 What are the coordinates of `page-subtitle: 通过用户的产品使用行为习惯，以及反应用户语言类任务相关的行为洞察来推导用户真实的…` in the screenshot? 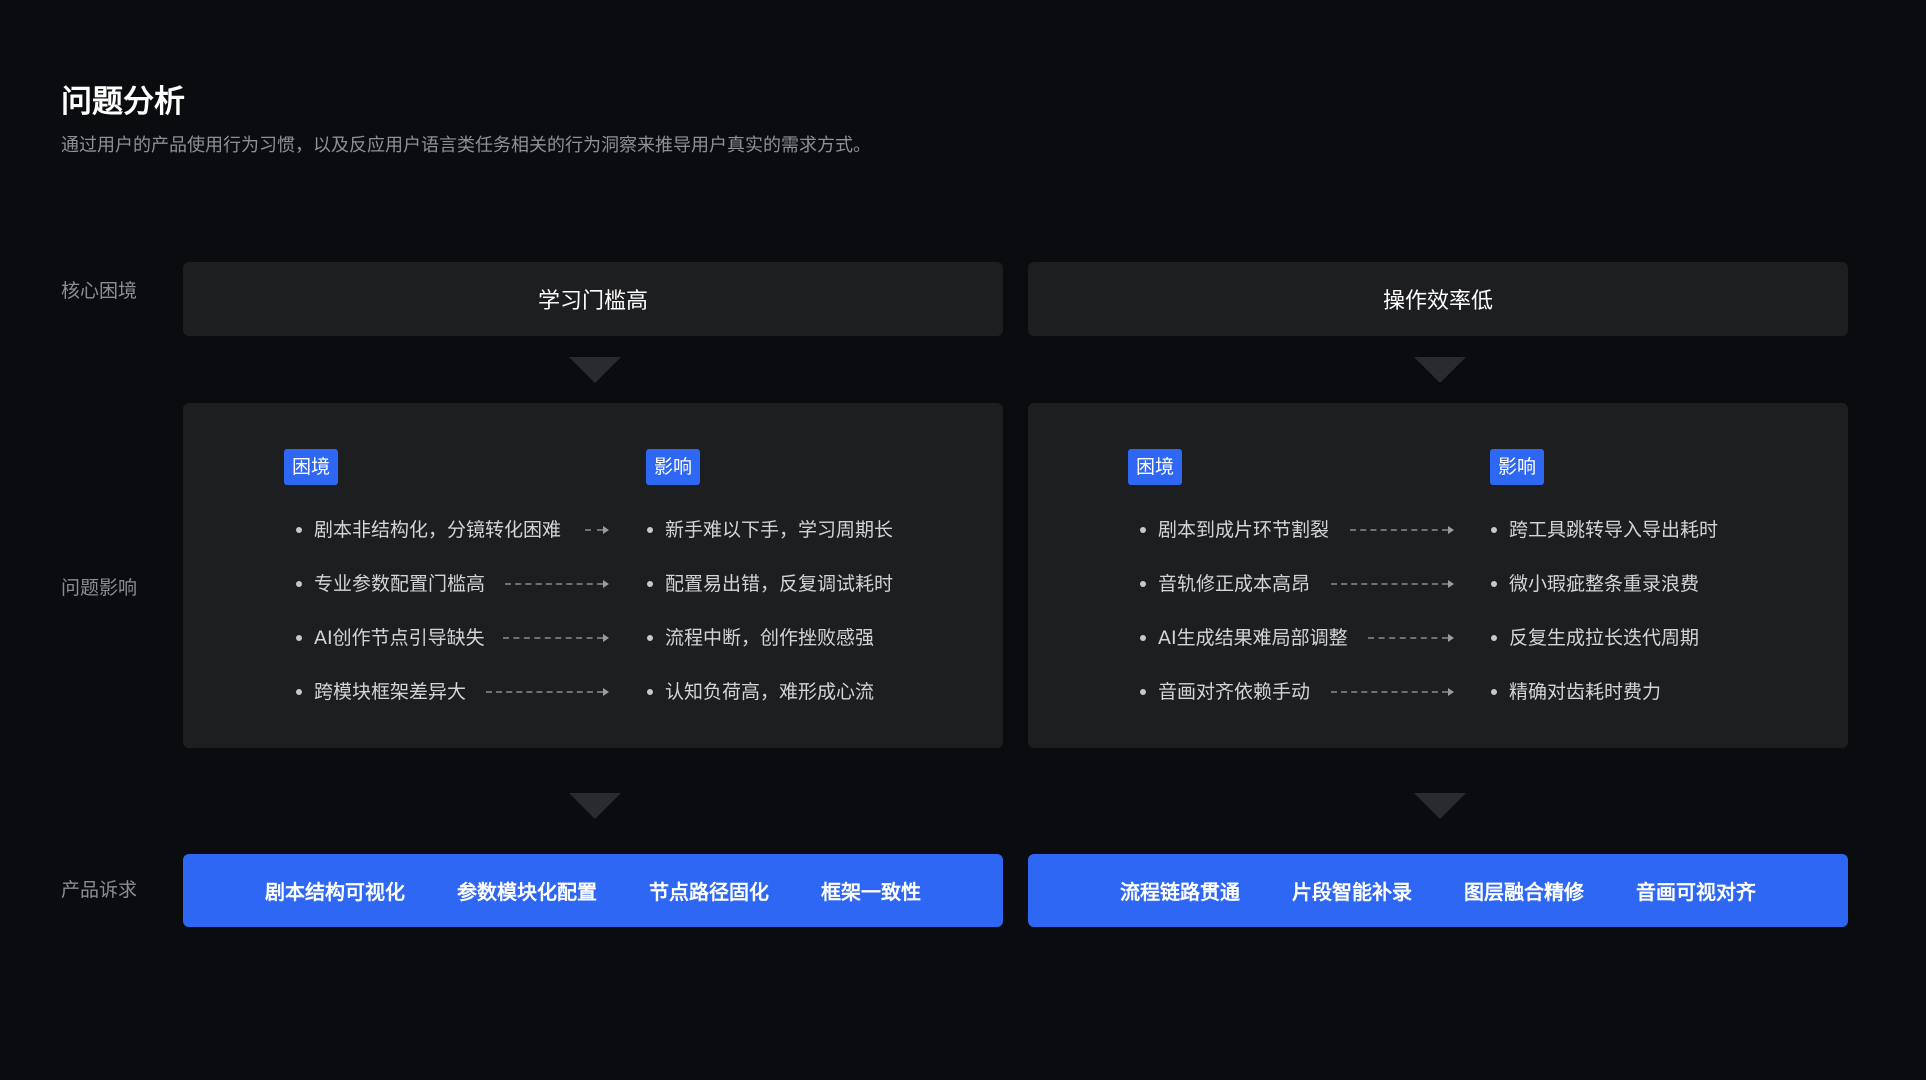 It's located at (466, 145).